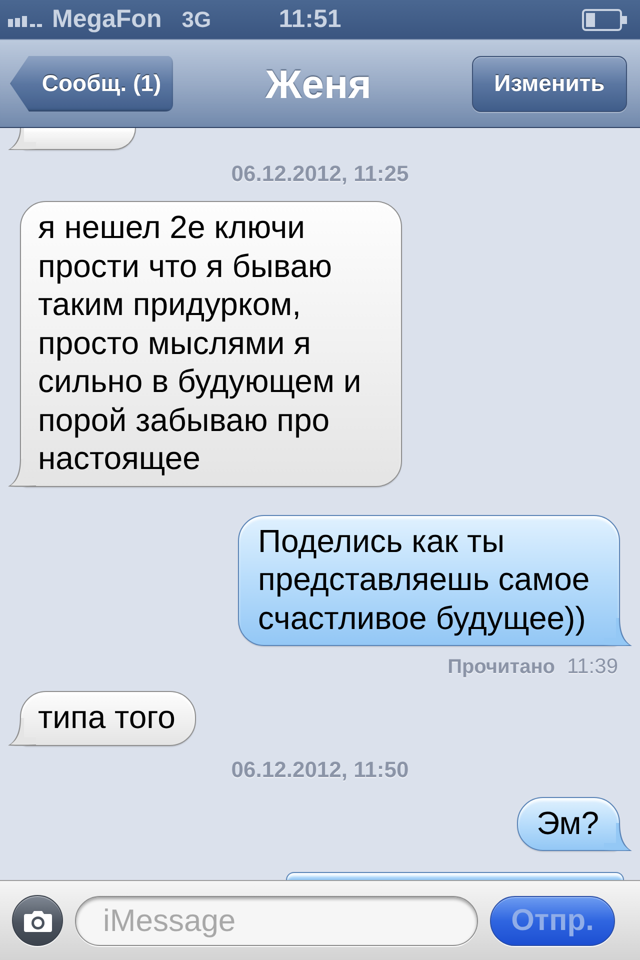 This screenshot has height=960, width=640. I want to click on read-time: 11:39, so click(592, 667).